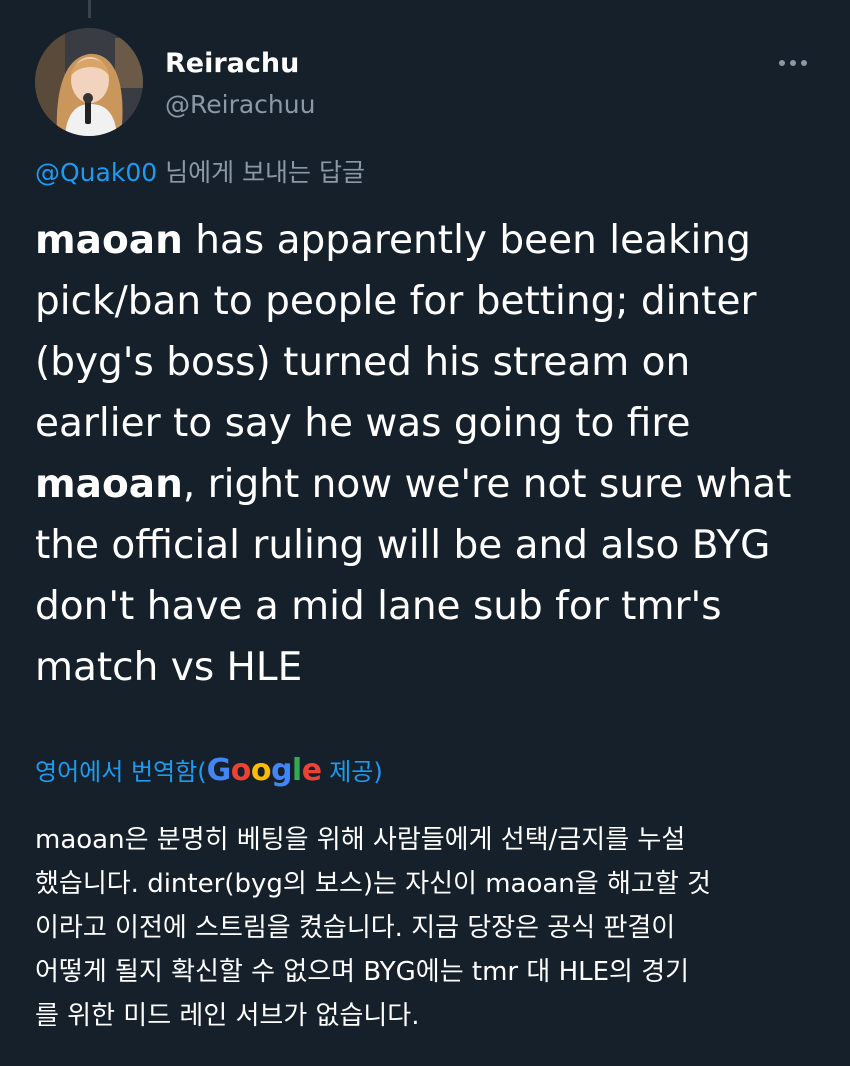 This screenshot has height=1066, width=850. What do you see at coordinates (219, 770) in the screenshot?
I see `google-letter: G` at bounding box center [219, 770].